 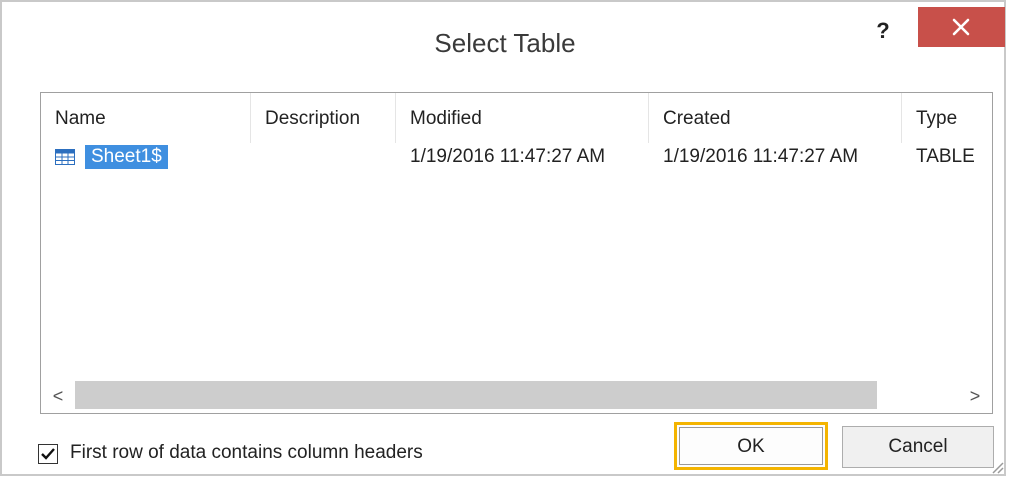 What do you see at coordinates (146, 118) in the screenshot?
I see `column-header-name: Name` at bounding box center [146, 118].